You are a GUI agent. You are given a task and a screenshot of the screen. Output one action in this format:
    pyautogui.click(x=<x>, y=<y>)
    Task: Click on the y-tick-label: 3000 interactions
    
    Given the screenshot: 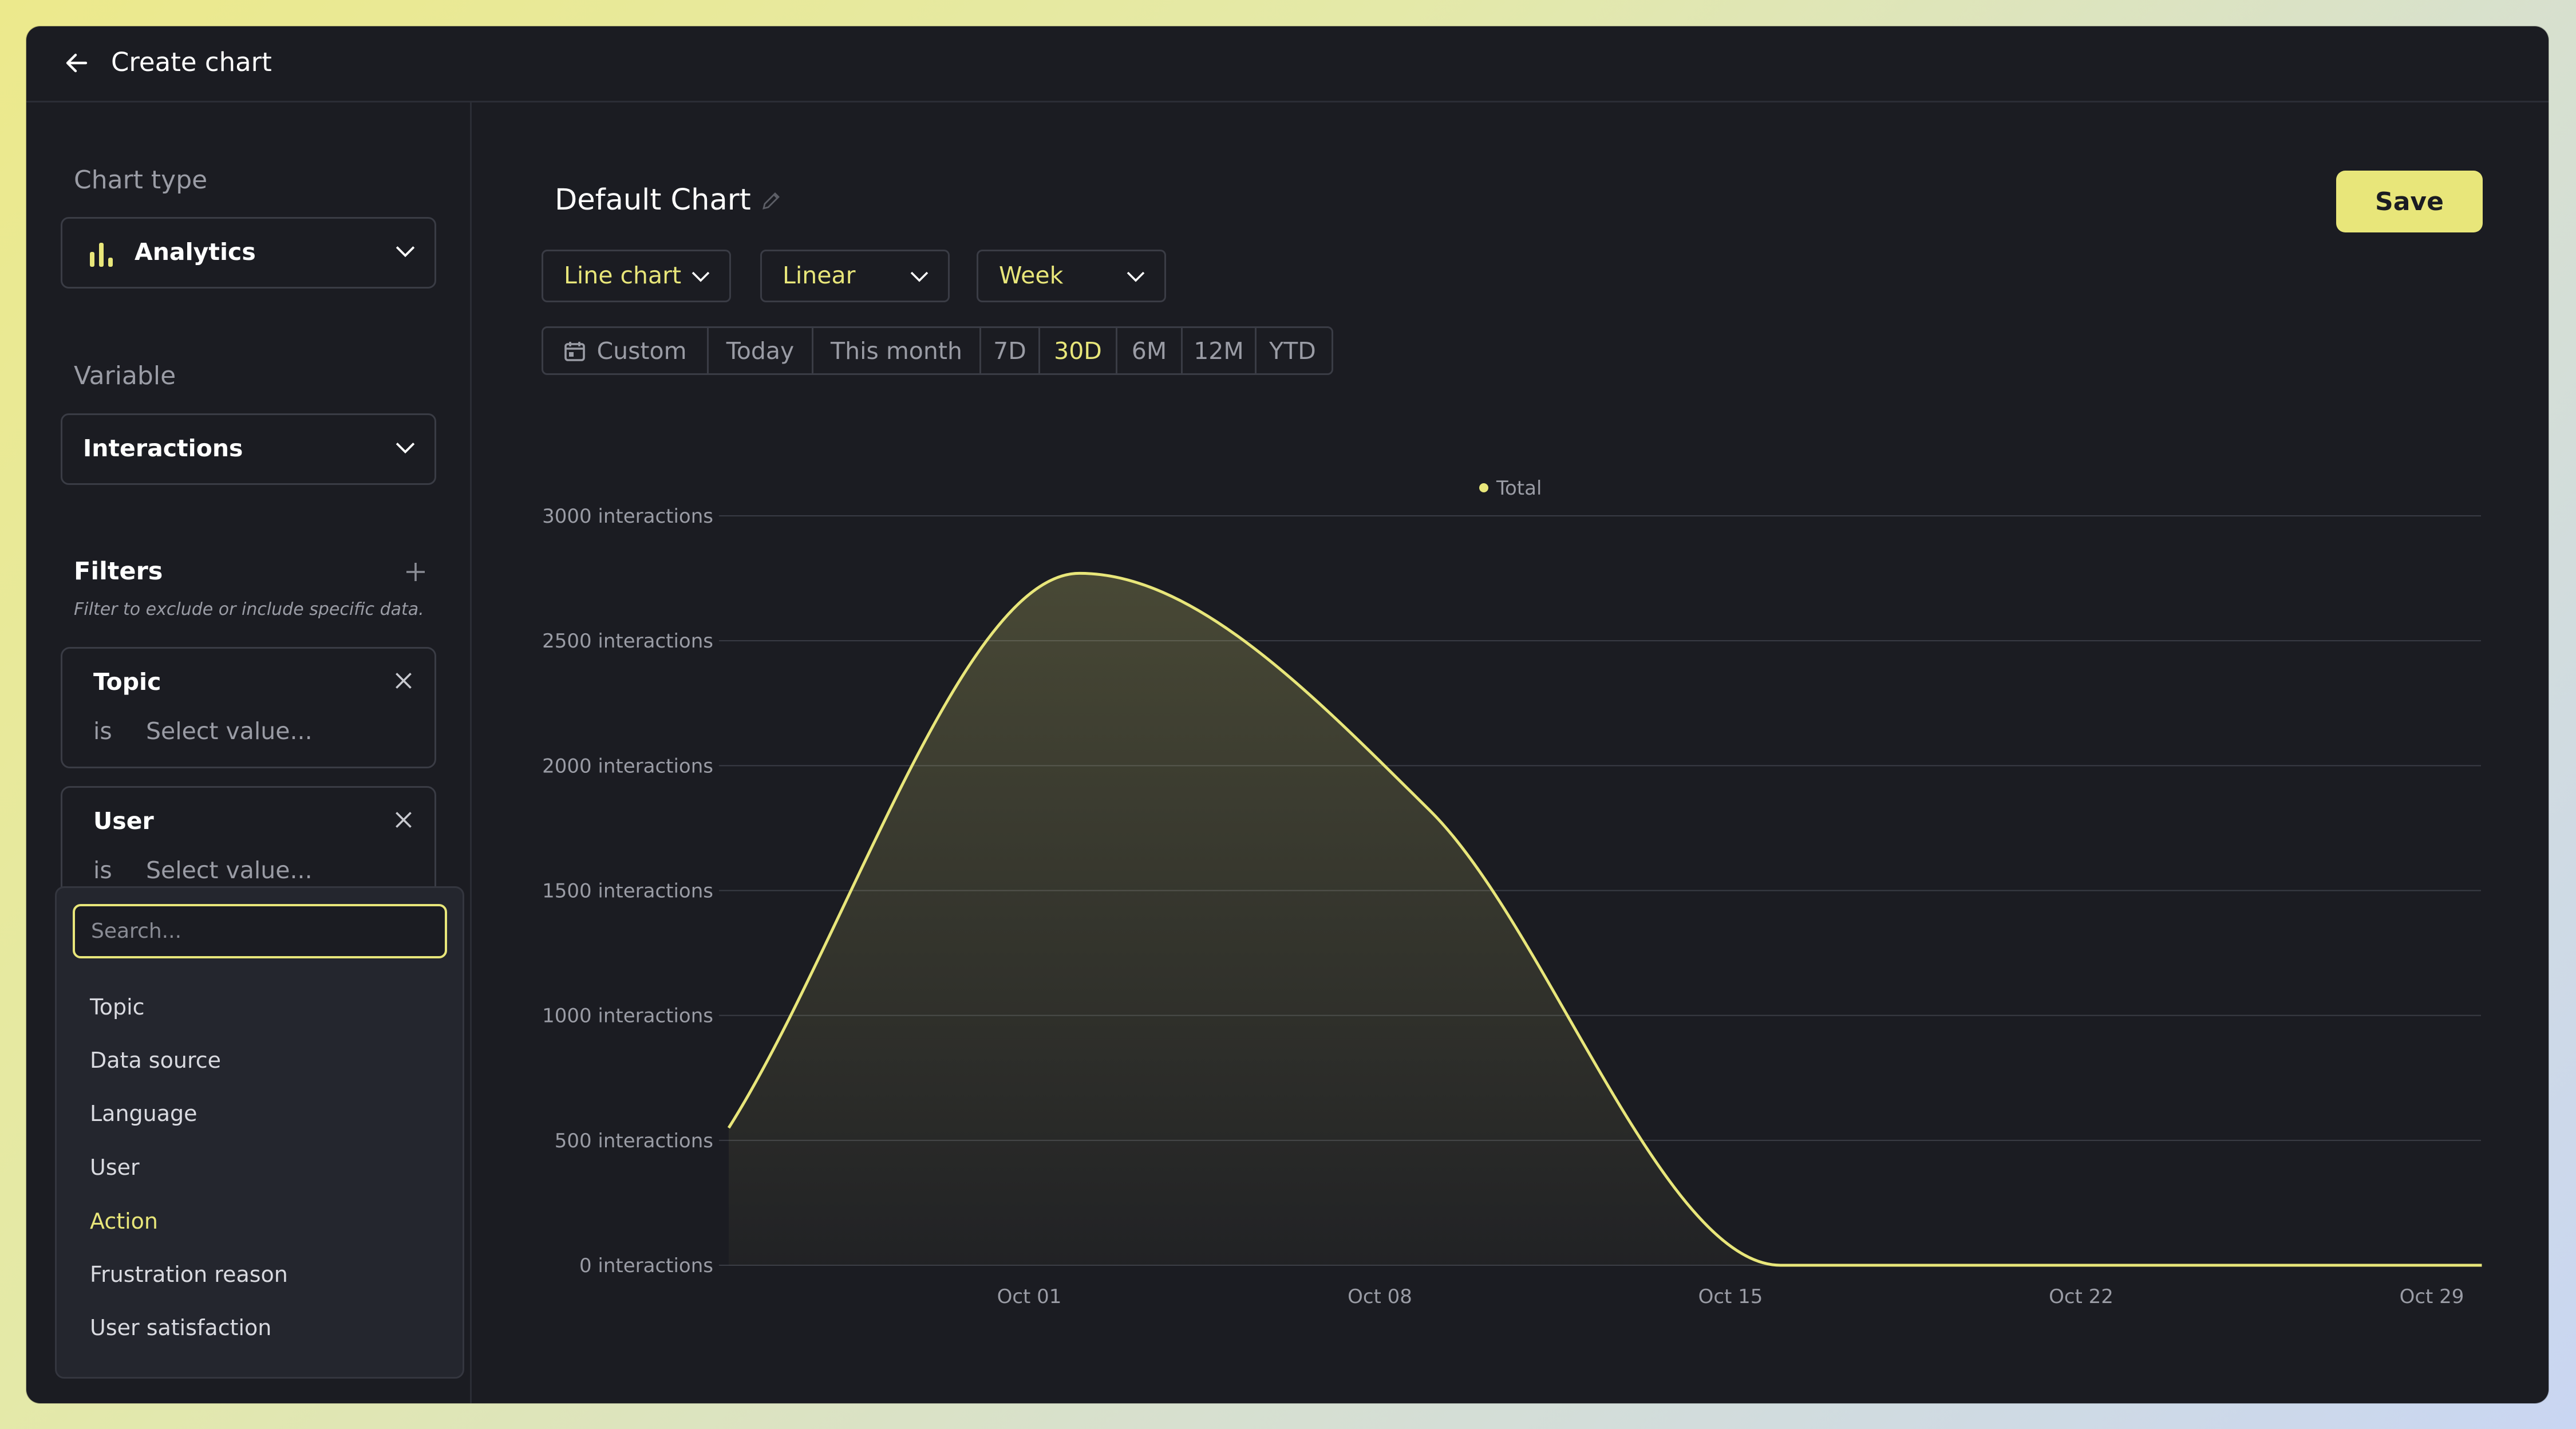 What is the action you would take?
    pyautogui.click(x=627, y=516)
    